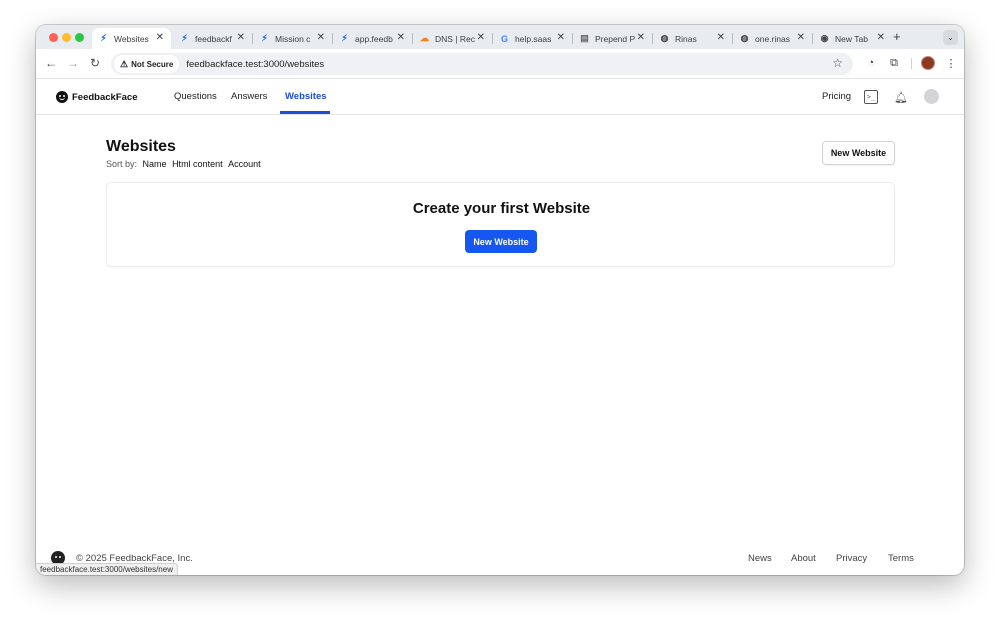 Image resolution: width=1000 pixels, height=623 pixels. I want to click on sort-bar: Sort by: Name Html content Account, so click(183, 164).